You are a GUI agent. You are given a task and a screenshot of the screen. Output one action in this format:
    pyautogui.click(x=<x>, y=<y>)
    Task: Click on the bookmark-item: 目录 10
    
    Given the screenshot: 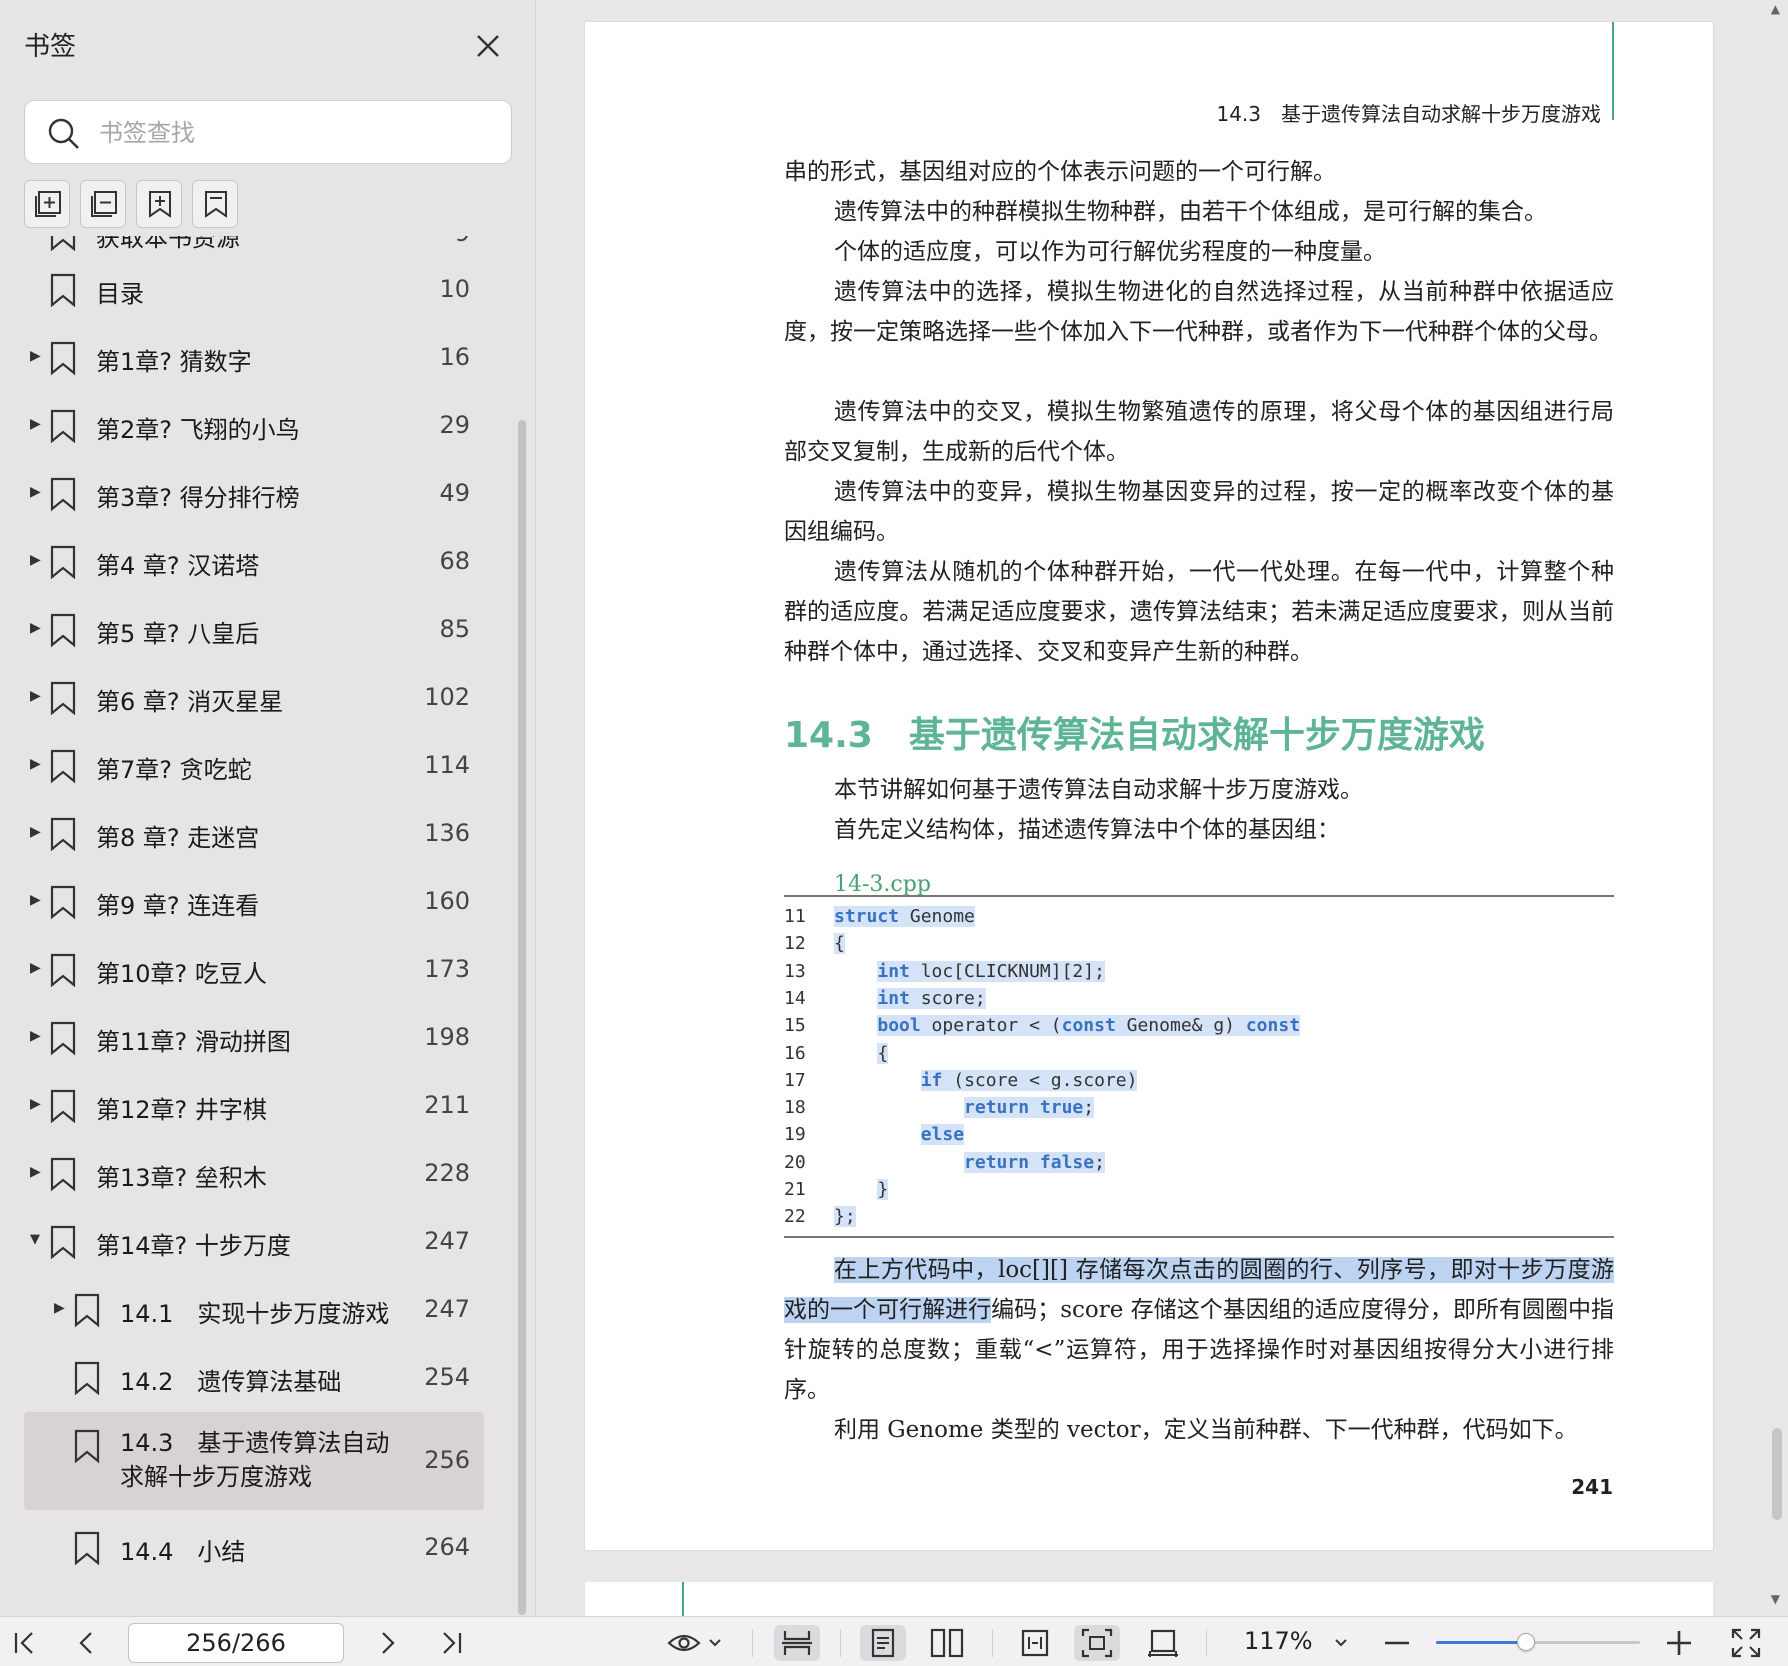 What is the action you would take?
    pyautogui.click(x=254, y=290)
    